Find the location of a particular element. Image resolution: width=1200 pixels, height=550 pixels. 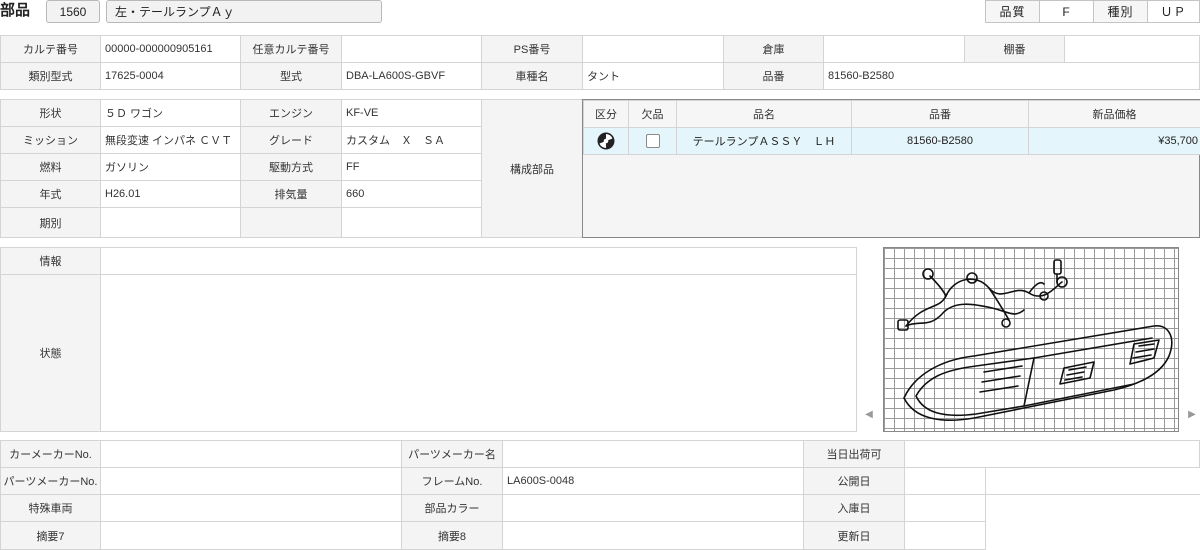

info-label: 情報 is located at coordinates (50, 261).